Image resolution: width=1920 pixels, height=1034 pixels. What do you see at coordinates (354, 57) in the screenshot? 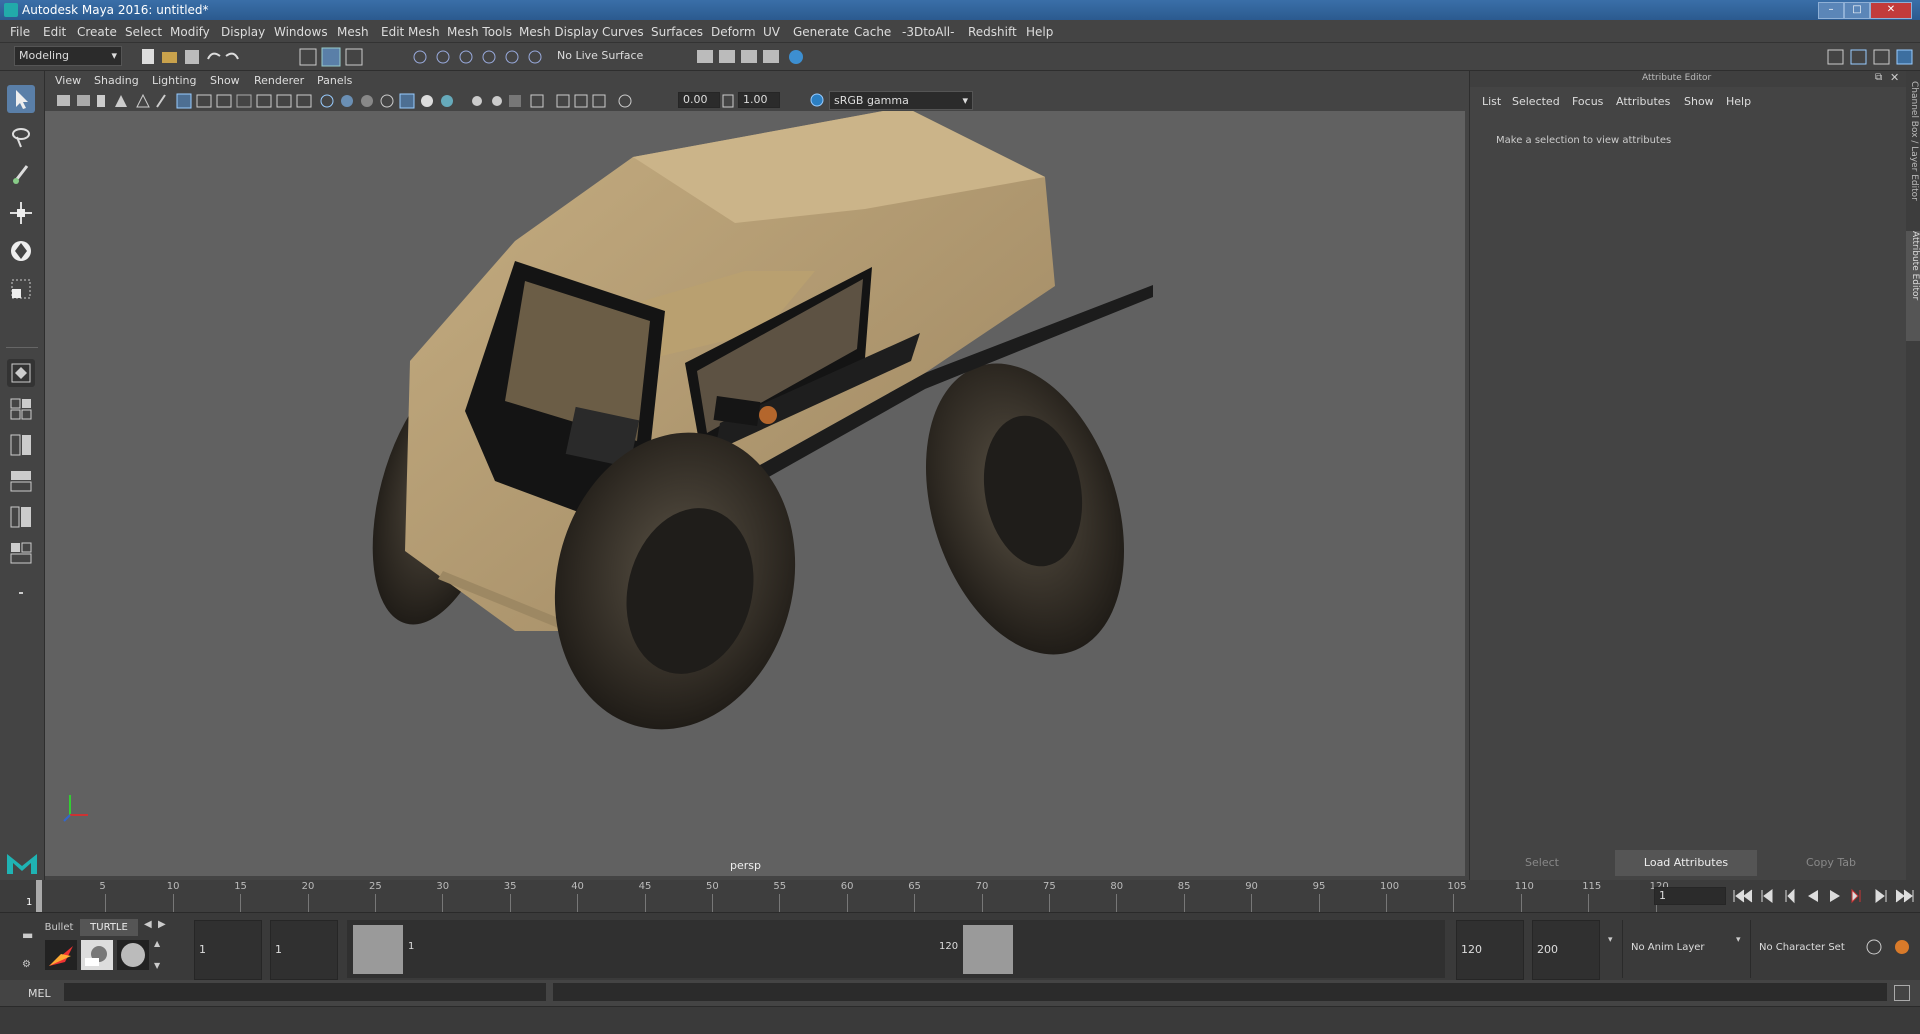
I see `select-component-icon` at bounding box center [354, 57].